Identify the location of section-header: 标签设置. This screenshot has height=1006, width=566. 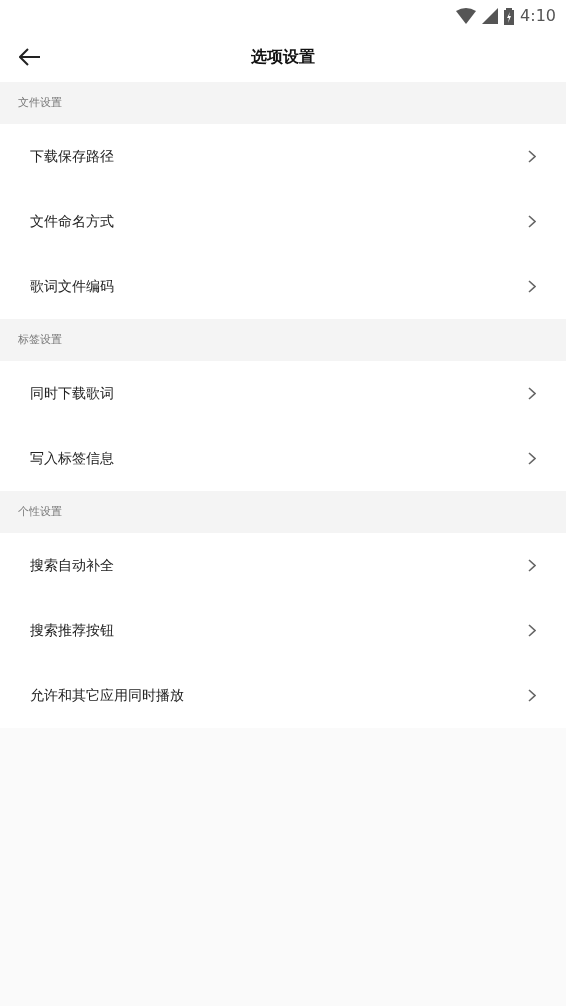
(283, 340).